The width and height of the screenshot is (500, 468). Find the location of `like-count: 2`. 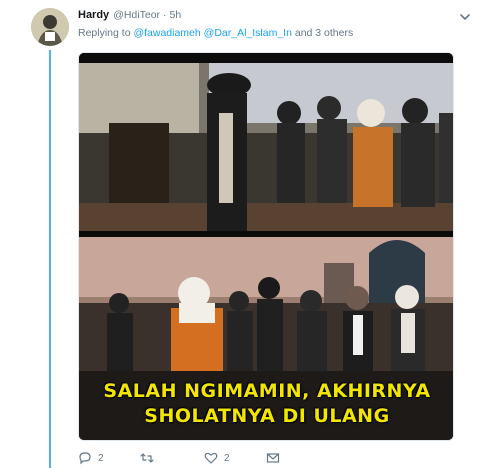

like-count: 2 is located at coordinates (227, 458).